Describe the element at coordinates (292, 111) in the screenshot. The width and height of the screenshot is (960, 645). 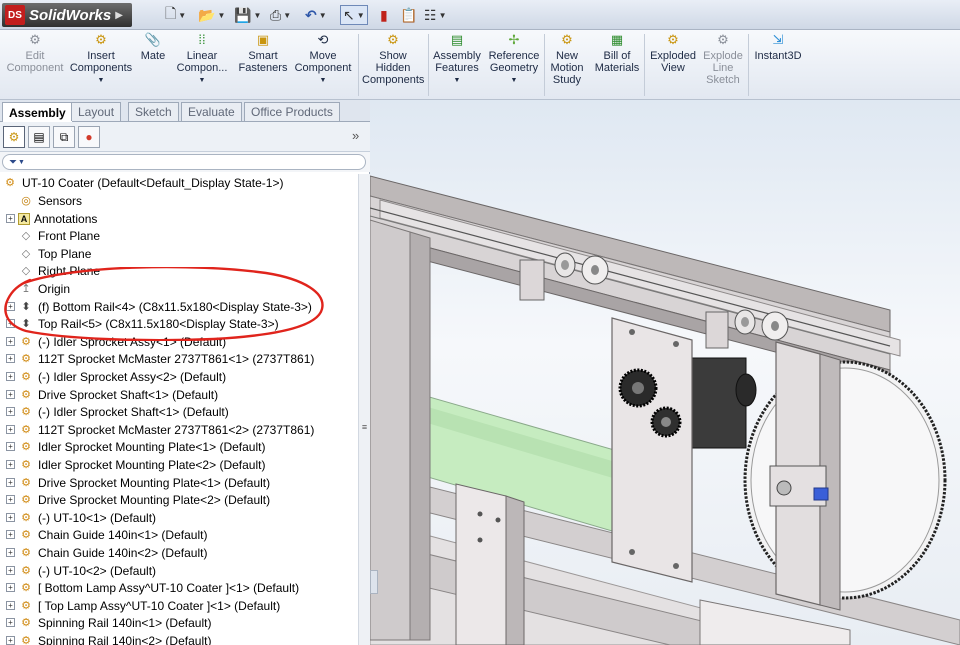
I see `tab-office-products: Office Products` at that location.